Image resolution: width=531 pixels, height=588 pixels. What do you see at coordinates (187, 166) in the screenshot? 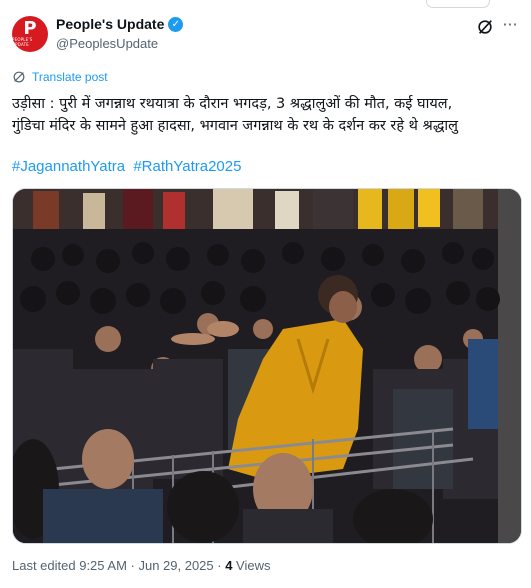
I see `hashtag-link: #RathYatra2025` at bounding box center [187, 166].